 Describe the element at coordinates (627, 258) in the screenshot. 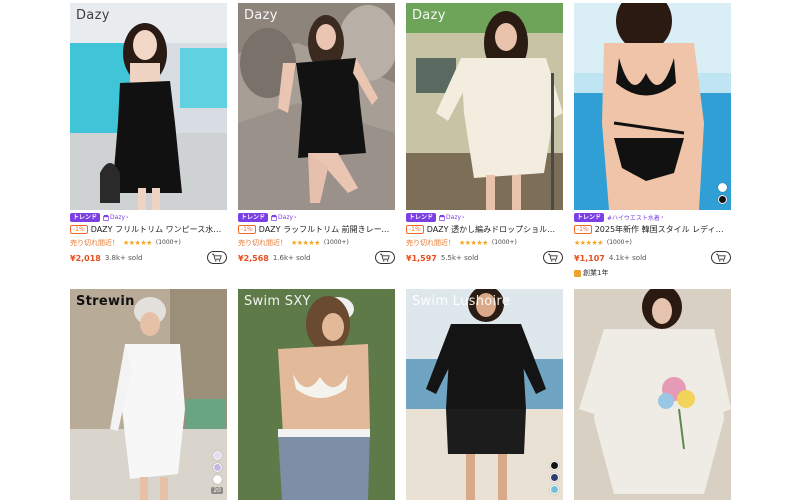

I see `sold-count: 4.1k+ sold` at that location.